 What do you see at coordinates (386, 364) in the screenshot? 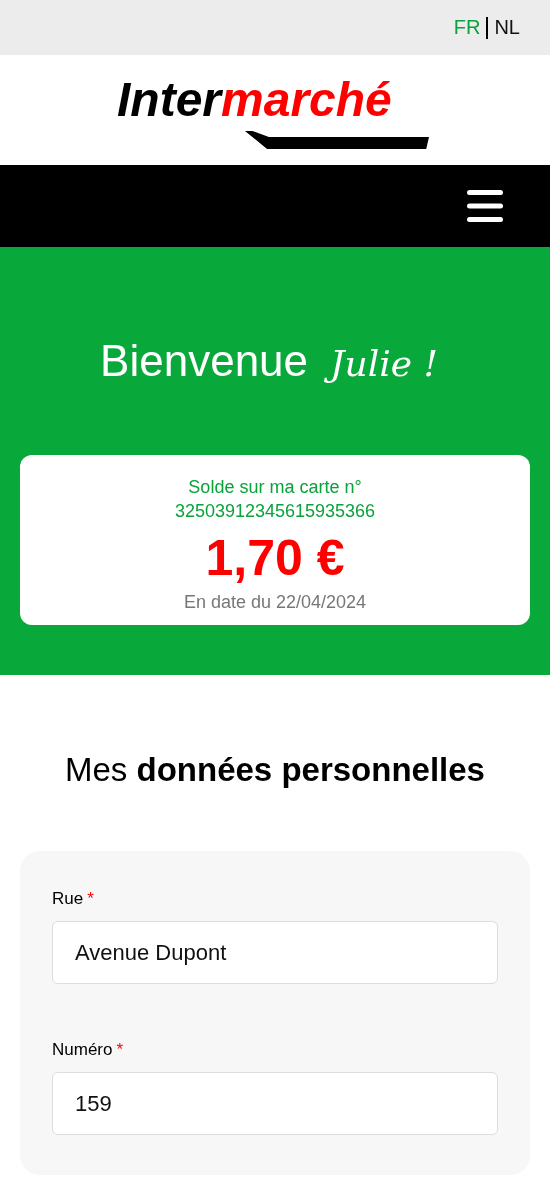
I see `user-name: Julie !` at bounding box center [386, 364].